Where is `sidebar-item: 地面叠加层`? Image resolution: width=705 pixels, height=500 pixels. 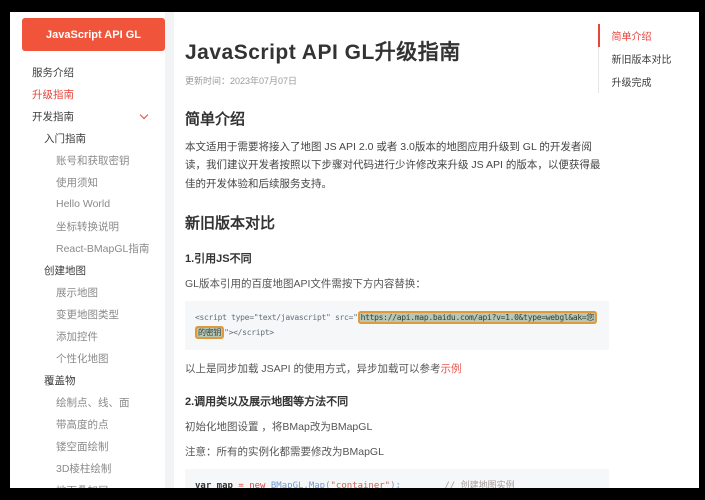 sidebar-item: 地面叠加层 is located at coordinates (87, 484).